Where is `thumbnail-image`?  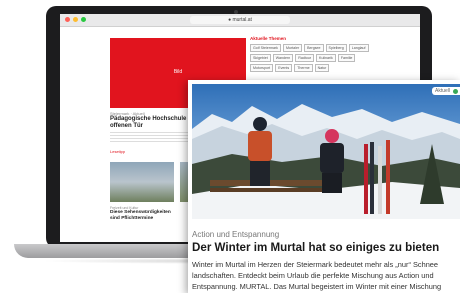 thumbnail-image is located at coordinates (142, 182).